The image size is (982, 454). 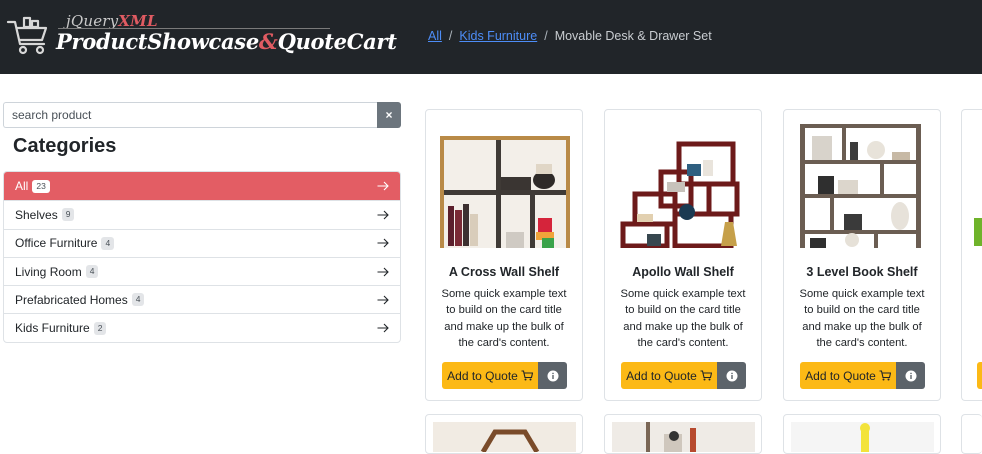 I want to click on category-label: Kids Furniture, so click(x=52, y=328).